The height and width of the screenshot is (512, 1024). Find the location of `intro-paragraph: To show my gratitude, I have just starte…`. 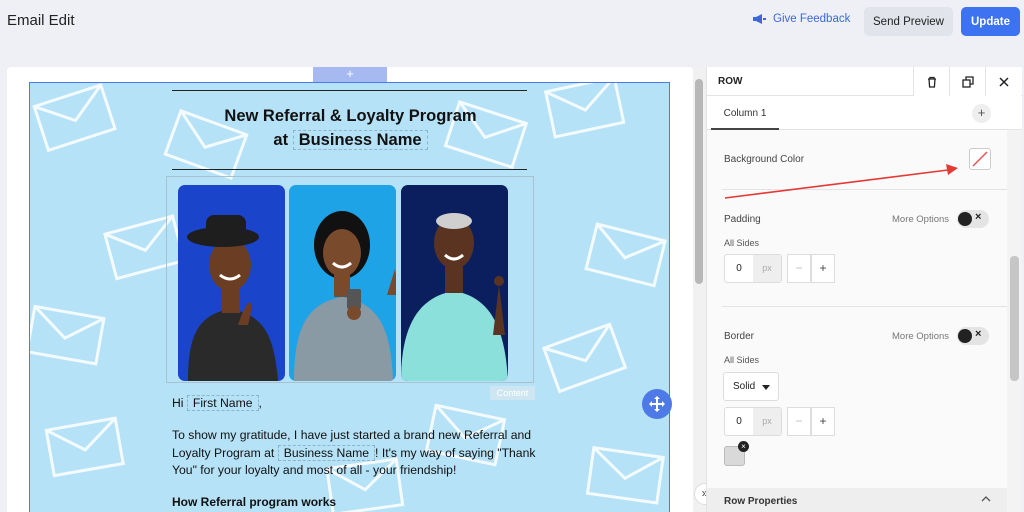

intro-paragraph: To show my gratitude, I have just starte… is located at coordinates (362, 453).